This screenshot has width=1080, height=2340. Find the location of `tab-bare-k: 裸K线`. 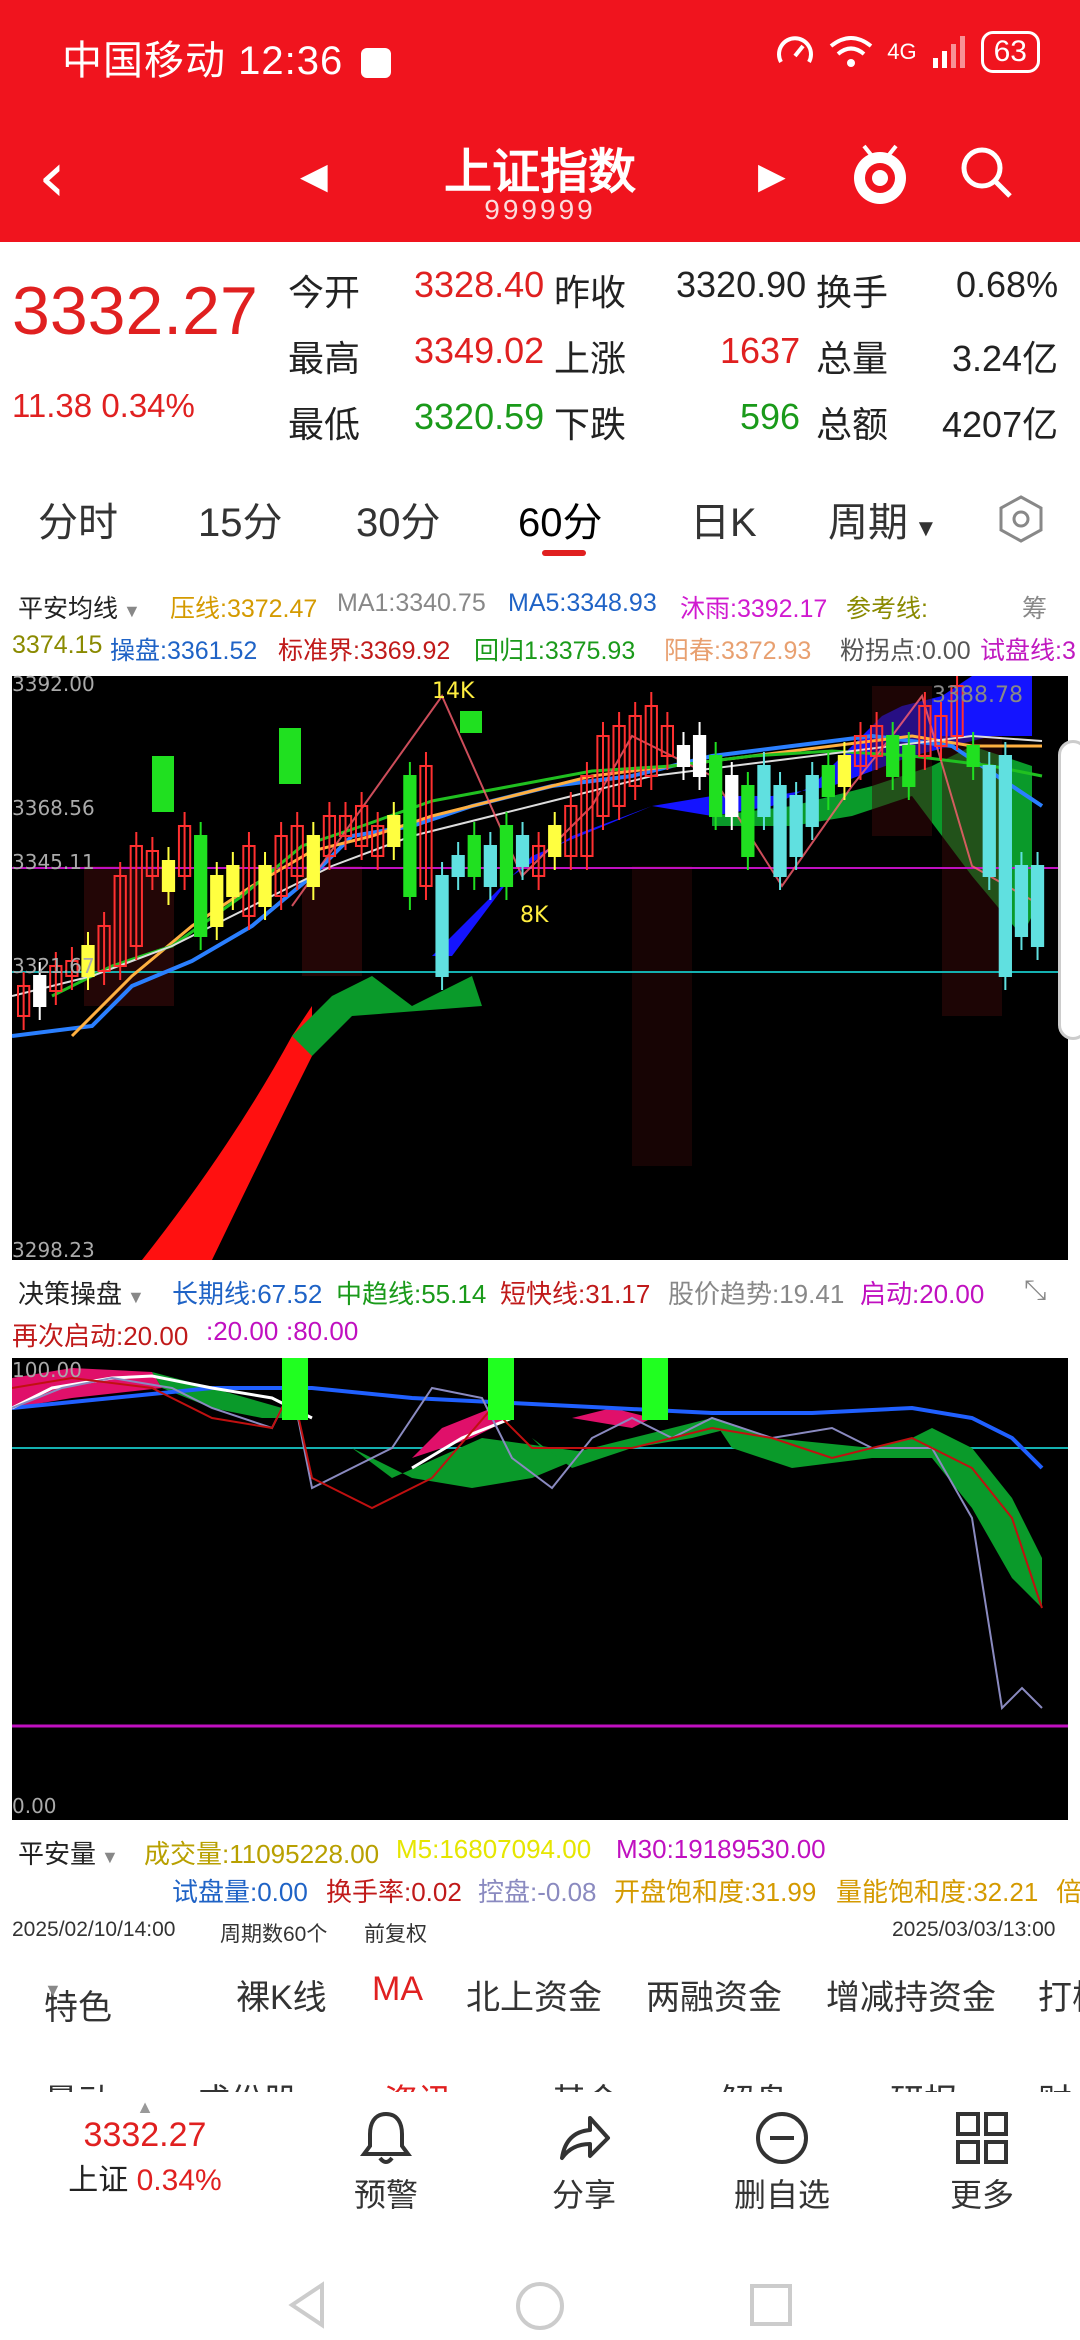

tab-bare-k: 裸K线 is located at coordinates (281, 1994).